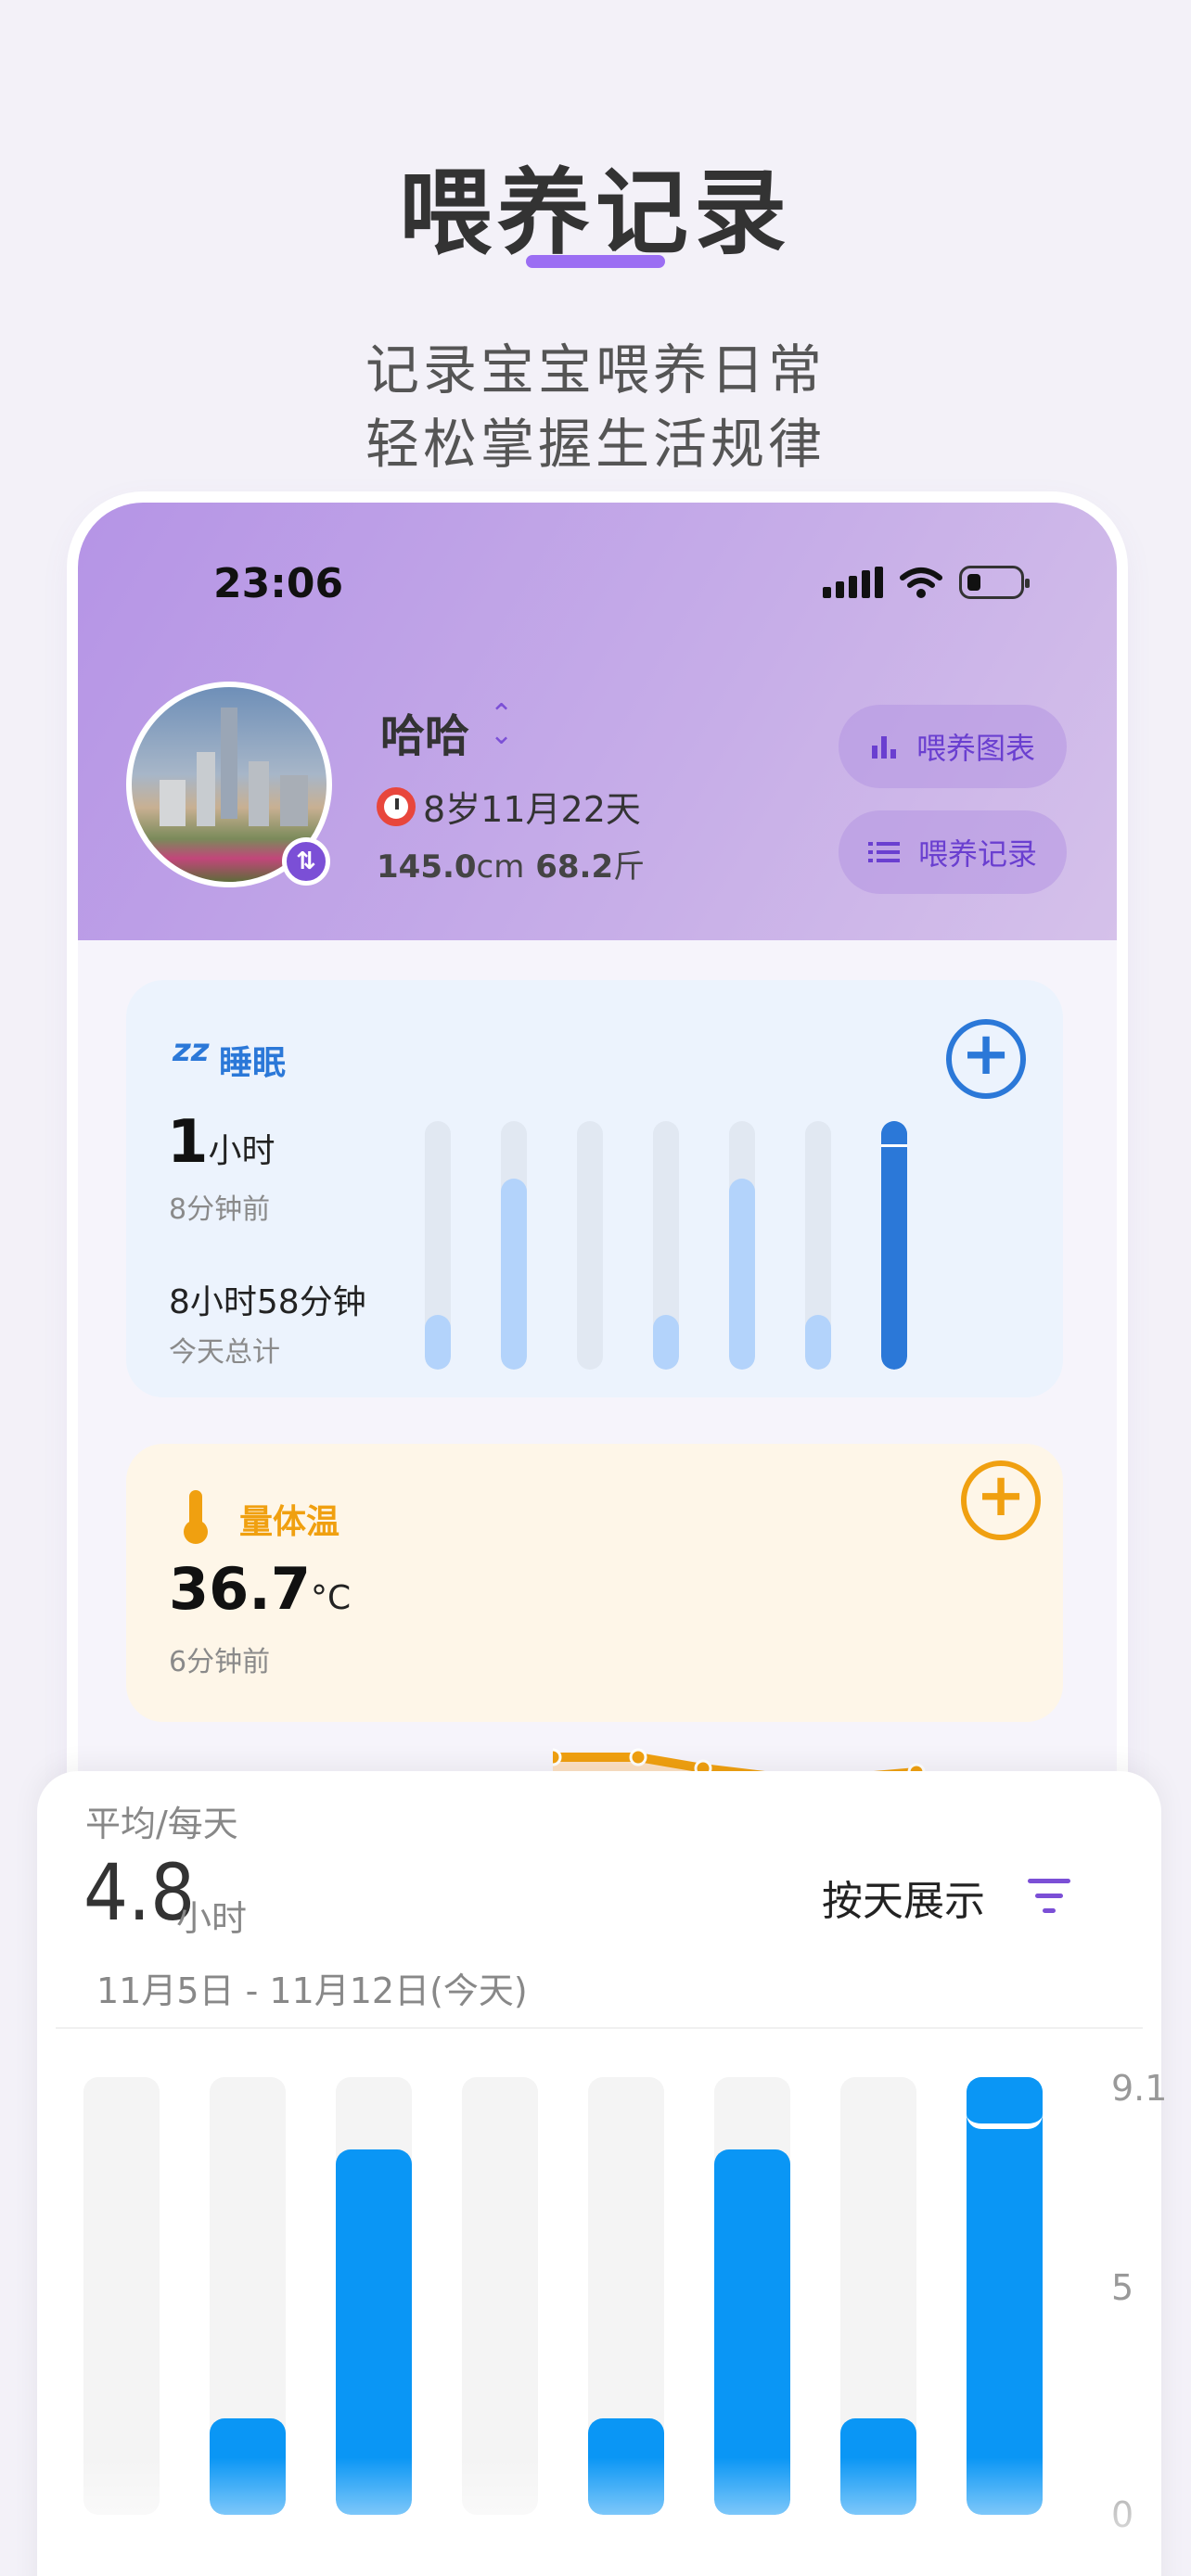  Describe the element at coordinates (195, 1517) in the screenshot. I see `thermometer-icon` at that location.